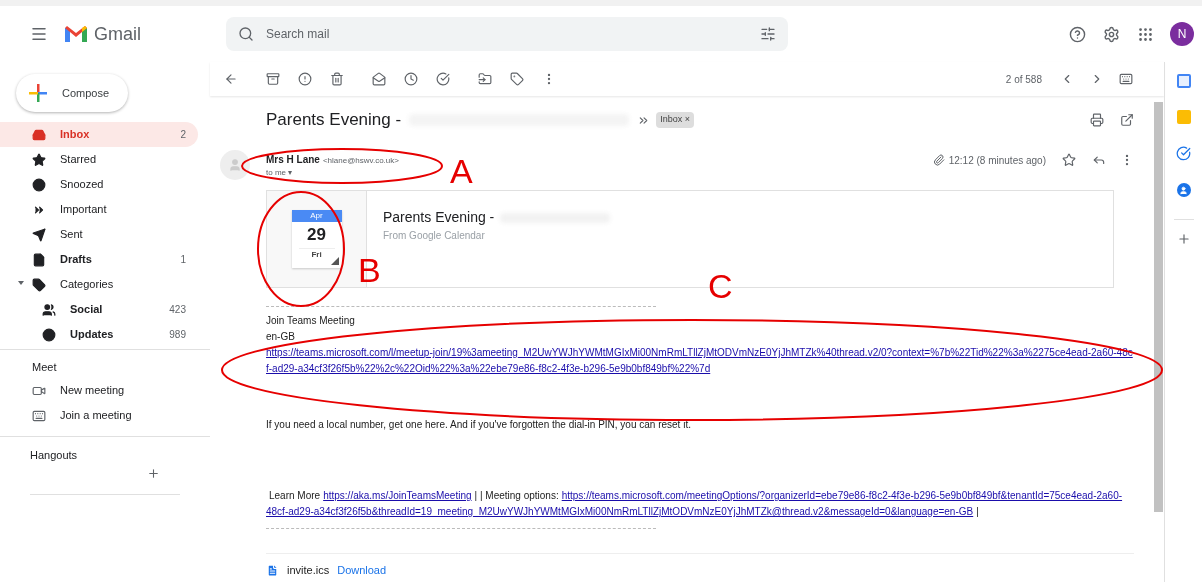 The image size is (1202, 582). I want to click on nav-label: Categories, so click(87, 285).